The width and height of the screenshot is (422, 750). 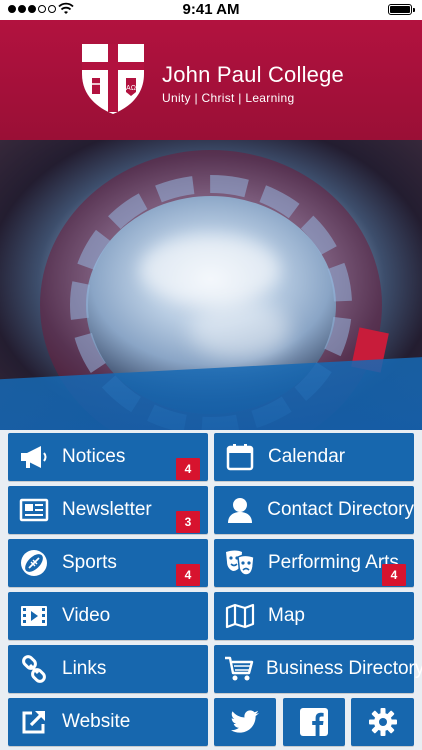 I want to click on video-label: Video, so click(x=86, y=615).